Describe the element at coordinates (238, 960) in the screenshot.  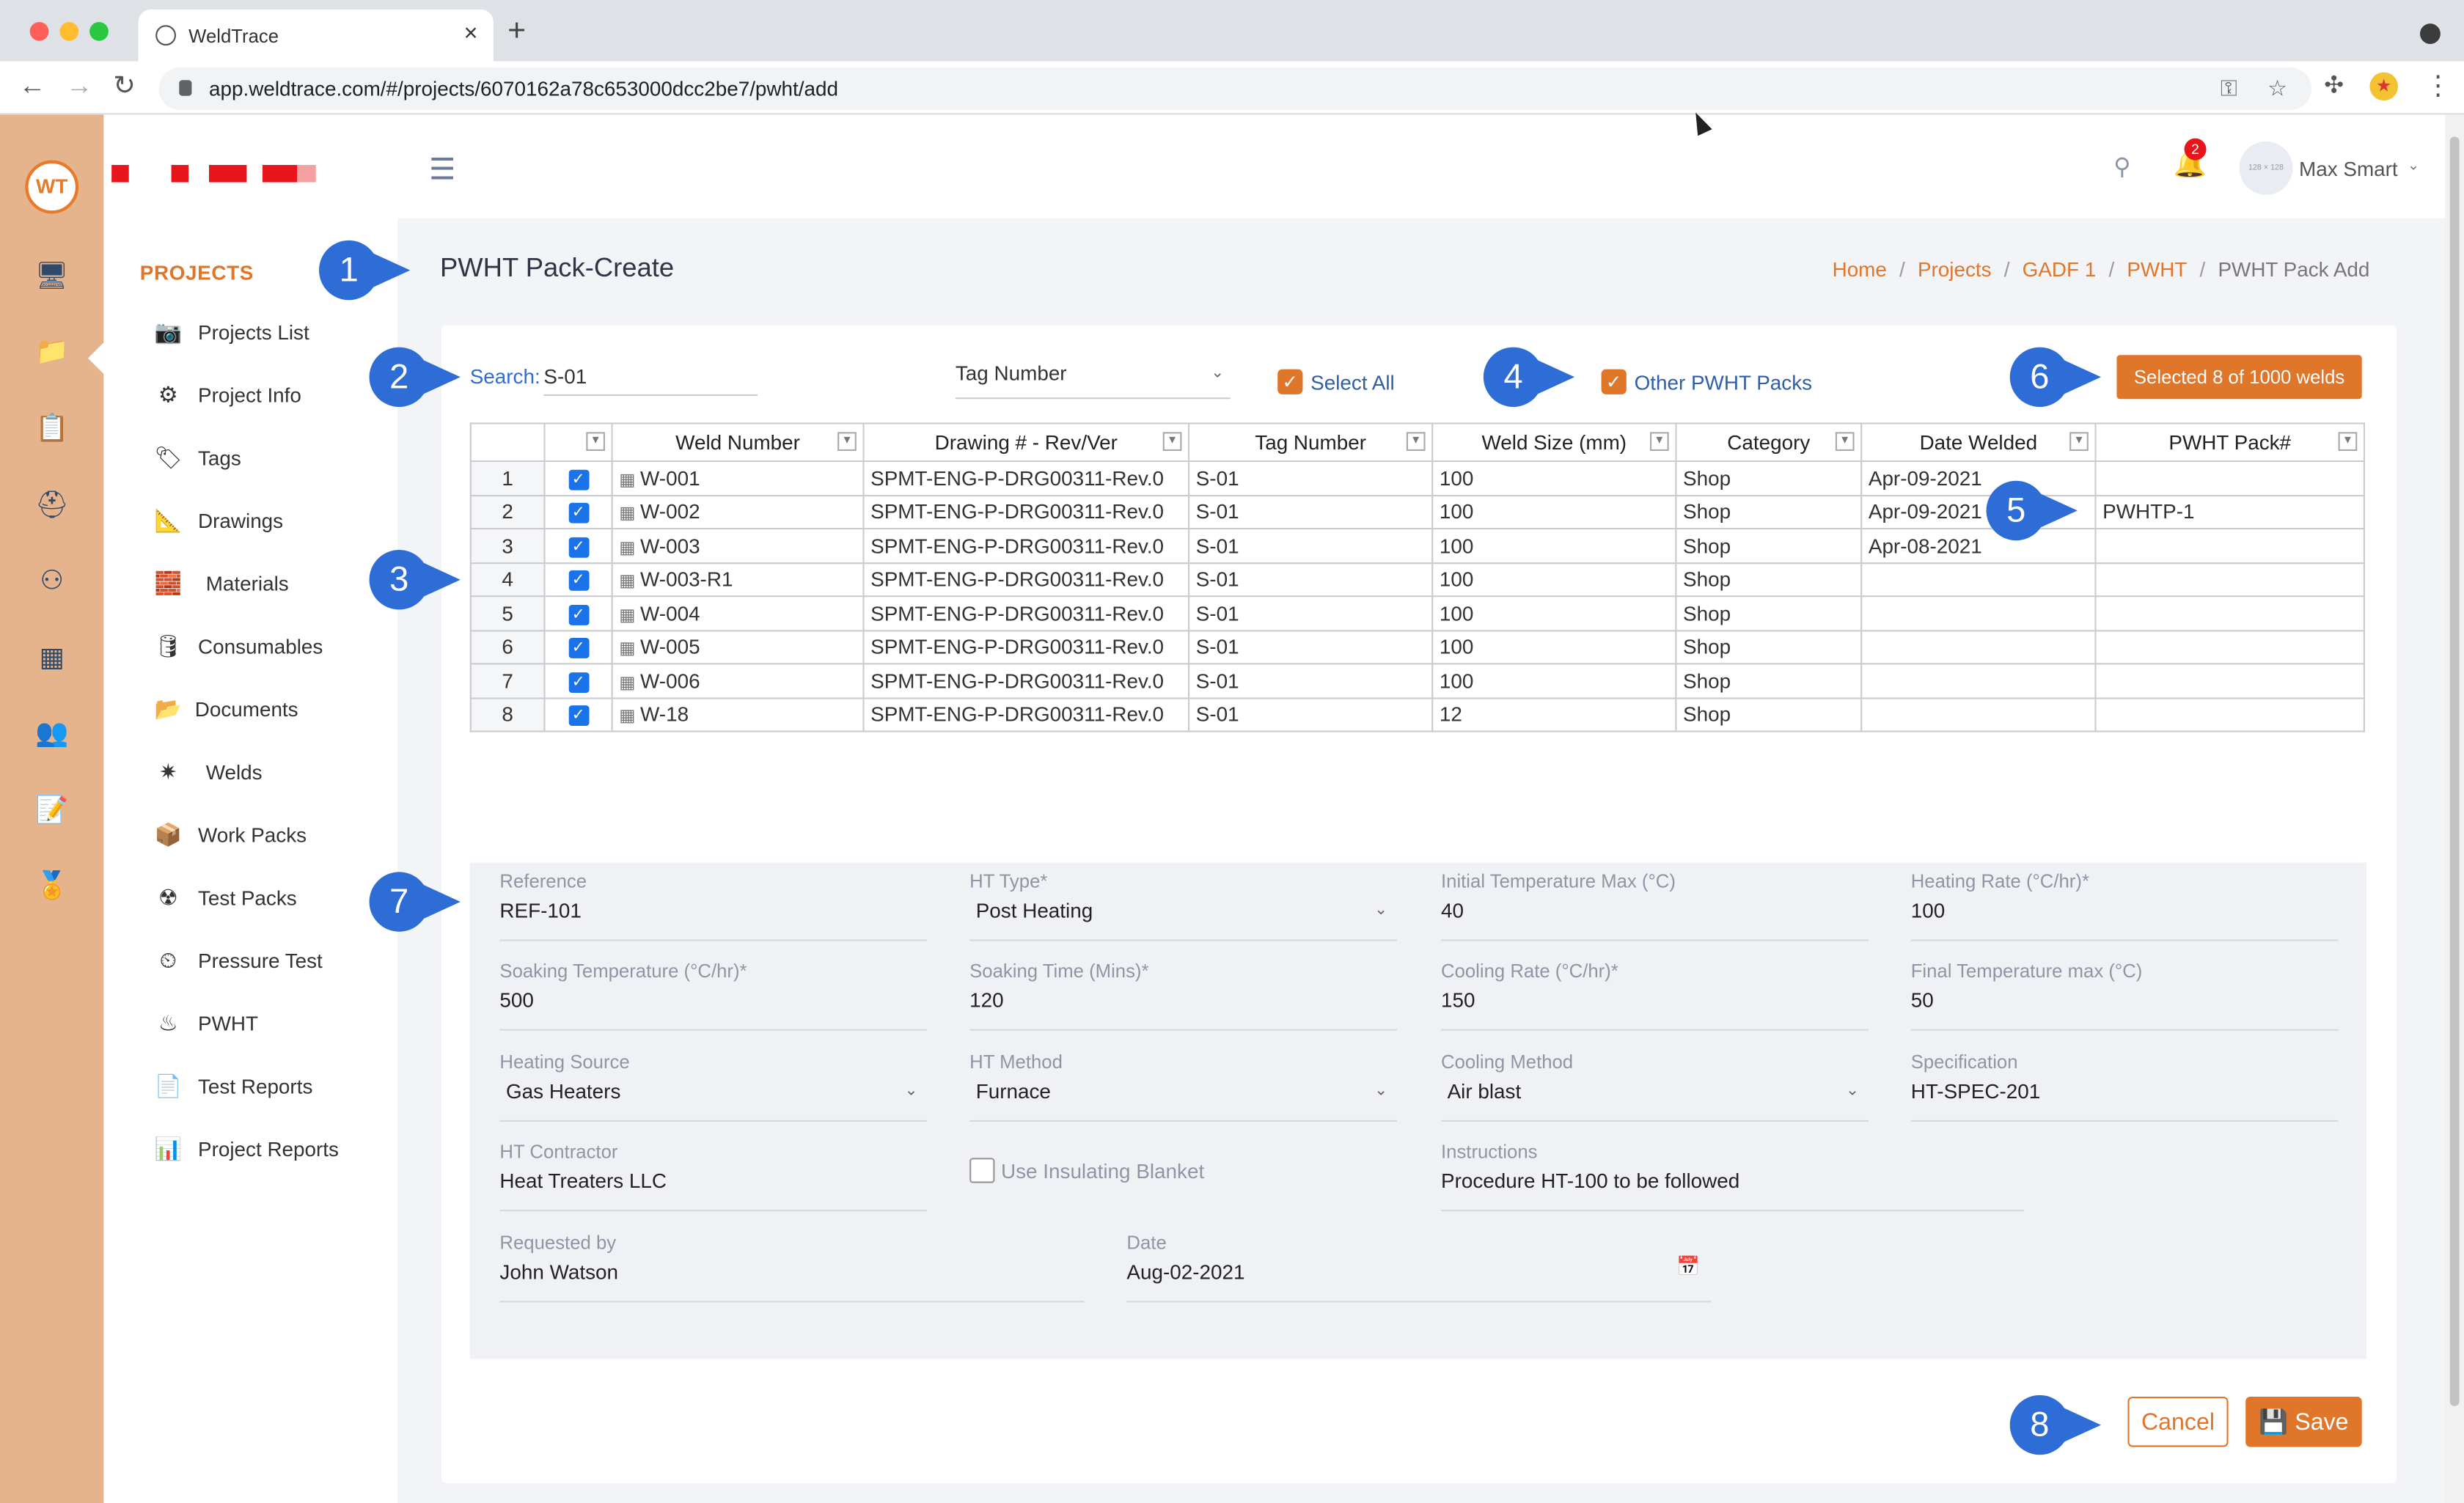
I see `sidebar-item-pressure-test: ⏲ Pressure Test` at that location.